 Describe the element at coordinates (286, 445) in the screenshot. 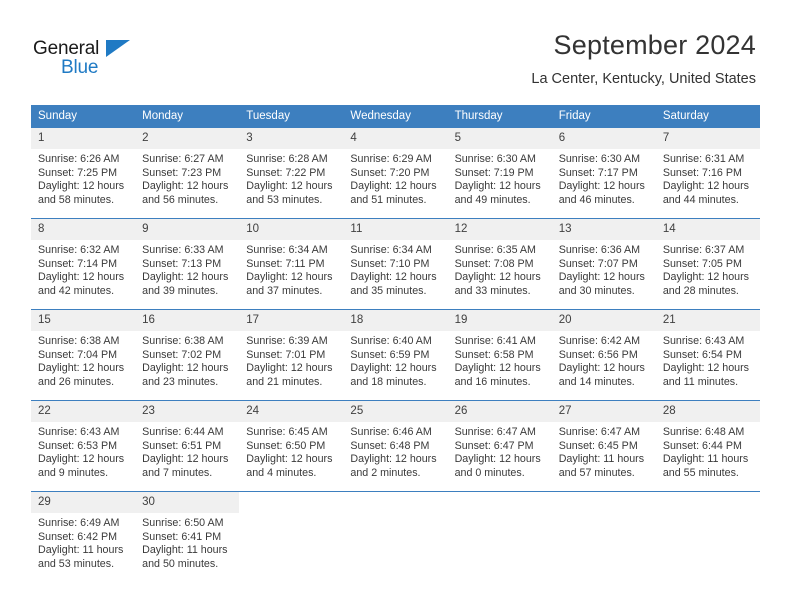

I see `sunset-text: Sunset: 6:50 PM` at that location.